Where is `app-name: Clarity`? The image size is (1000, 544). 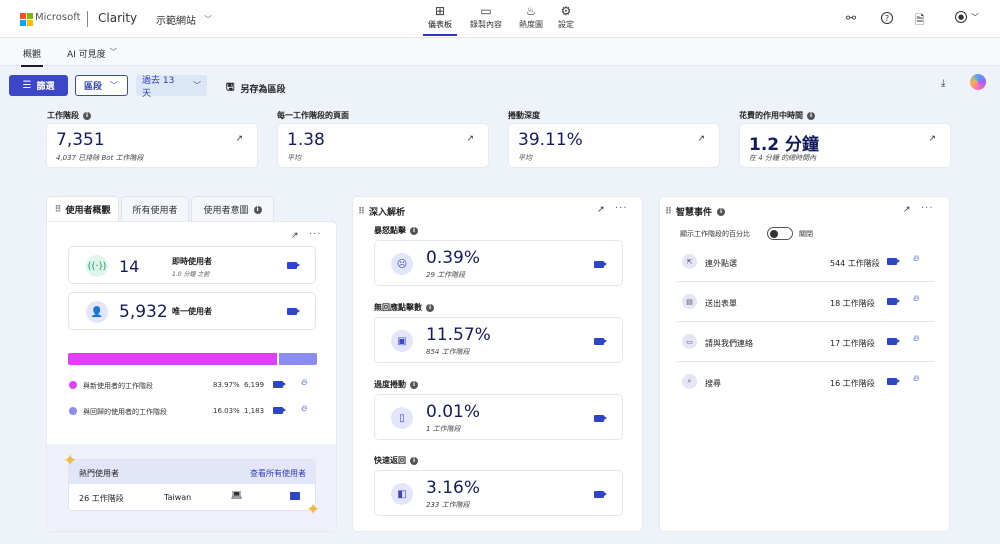
app-name: Clarity is located at coordinates (117, 18).